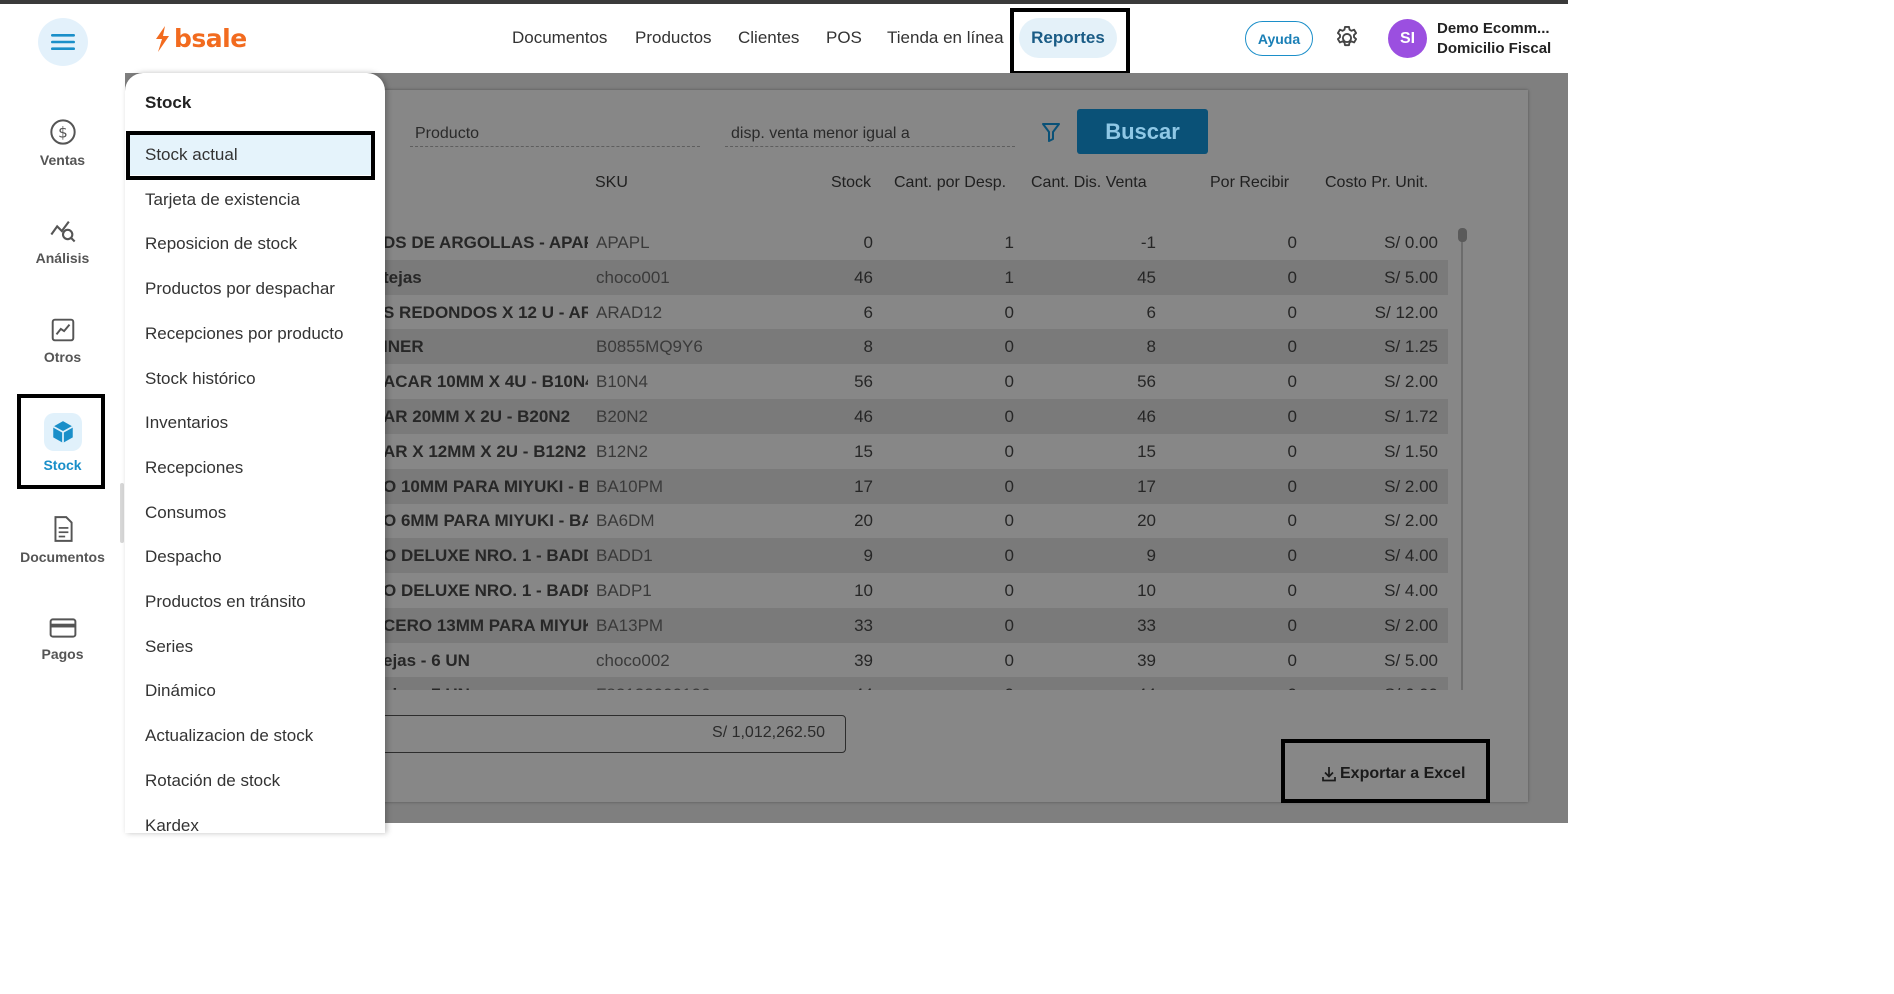  What do you see at coordinates (1347, 40) in the screenshot?
I see `settings-button` at bounding box center [1347, 40].